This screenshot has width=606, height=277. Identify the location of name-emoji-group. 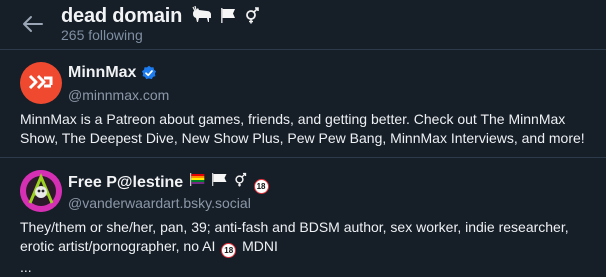
(225, 17).